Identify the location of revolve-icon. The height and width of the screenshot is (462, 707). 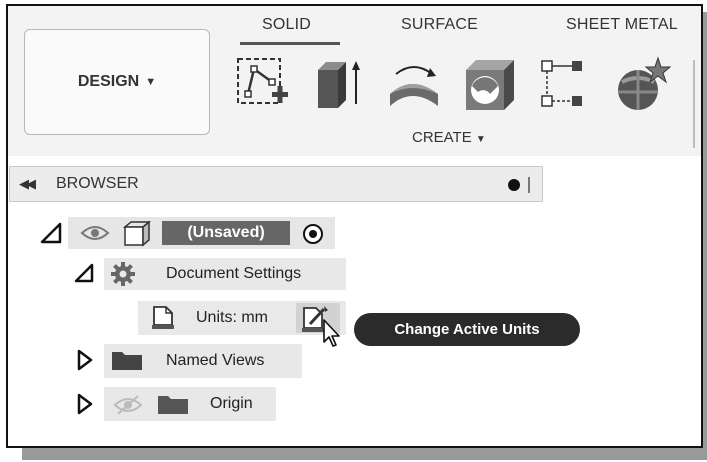
(414, 86).